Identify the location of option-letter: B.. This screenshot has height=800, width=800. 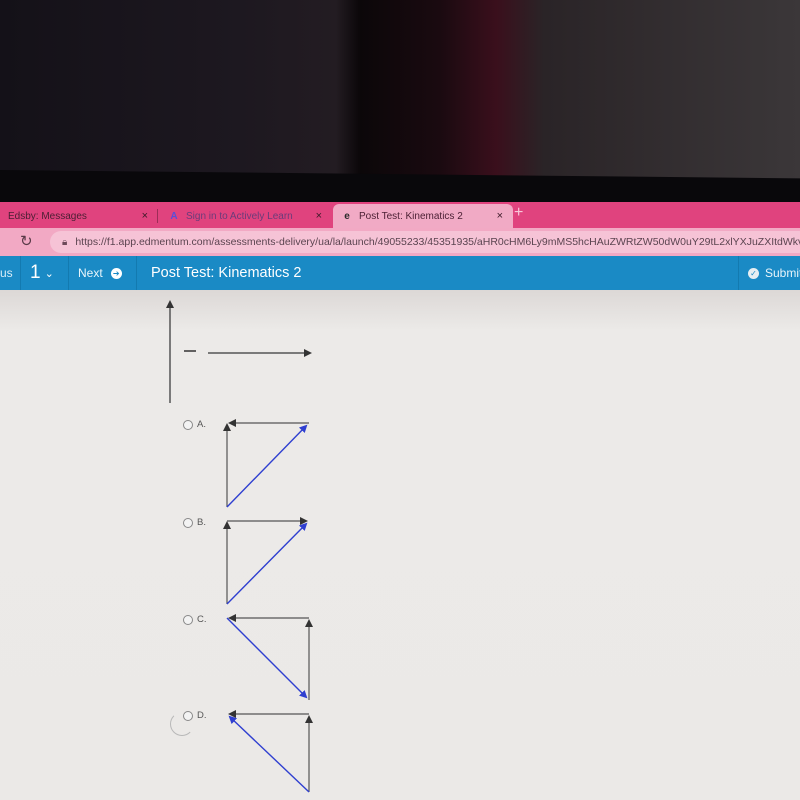
(201, 522).